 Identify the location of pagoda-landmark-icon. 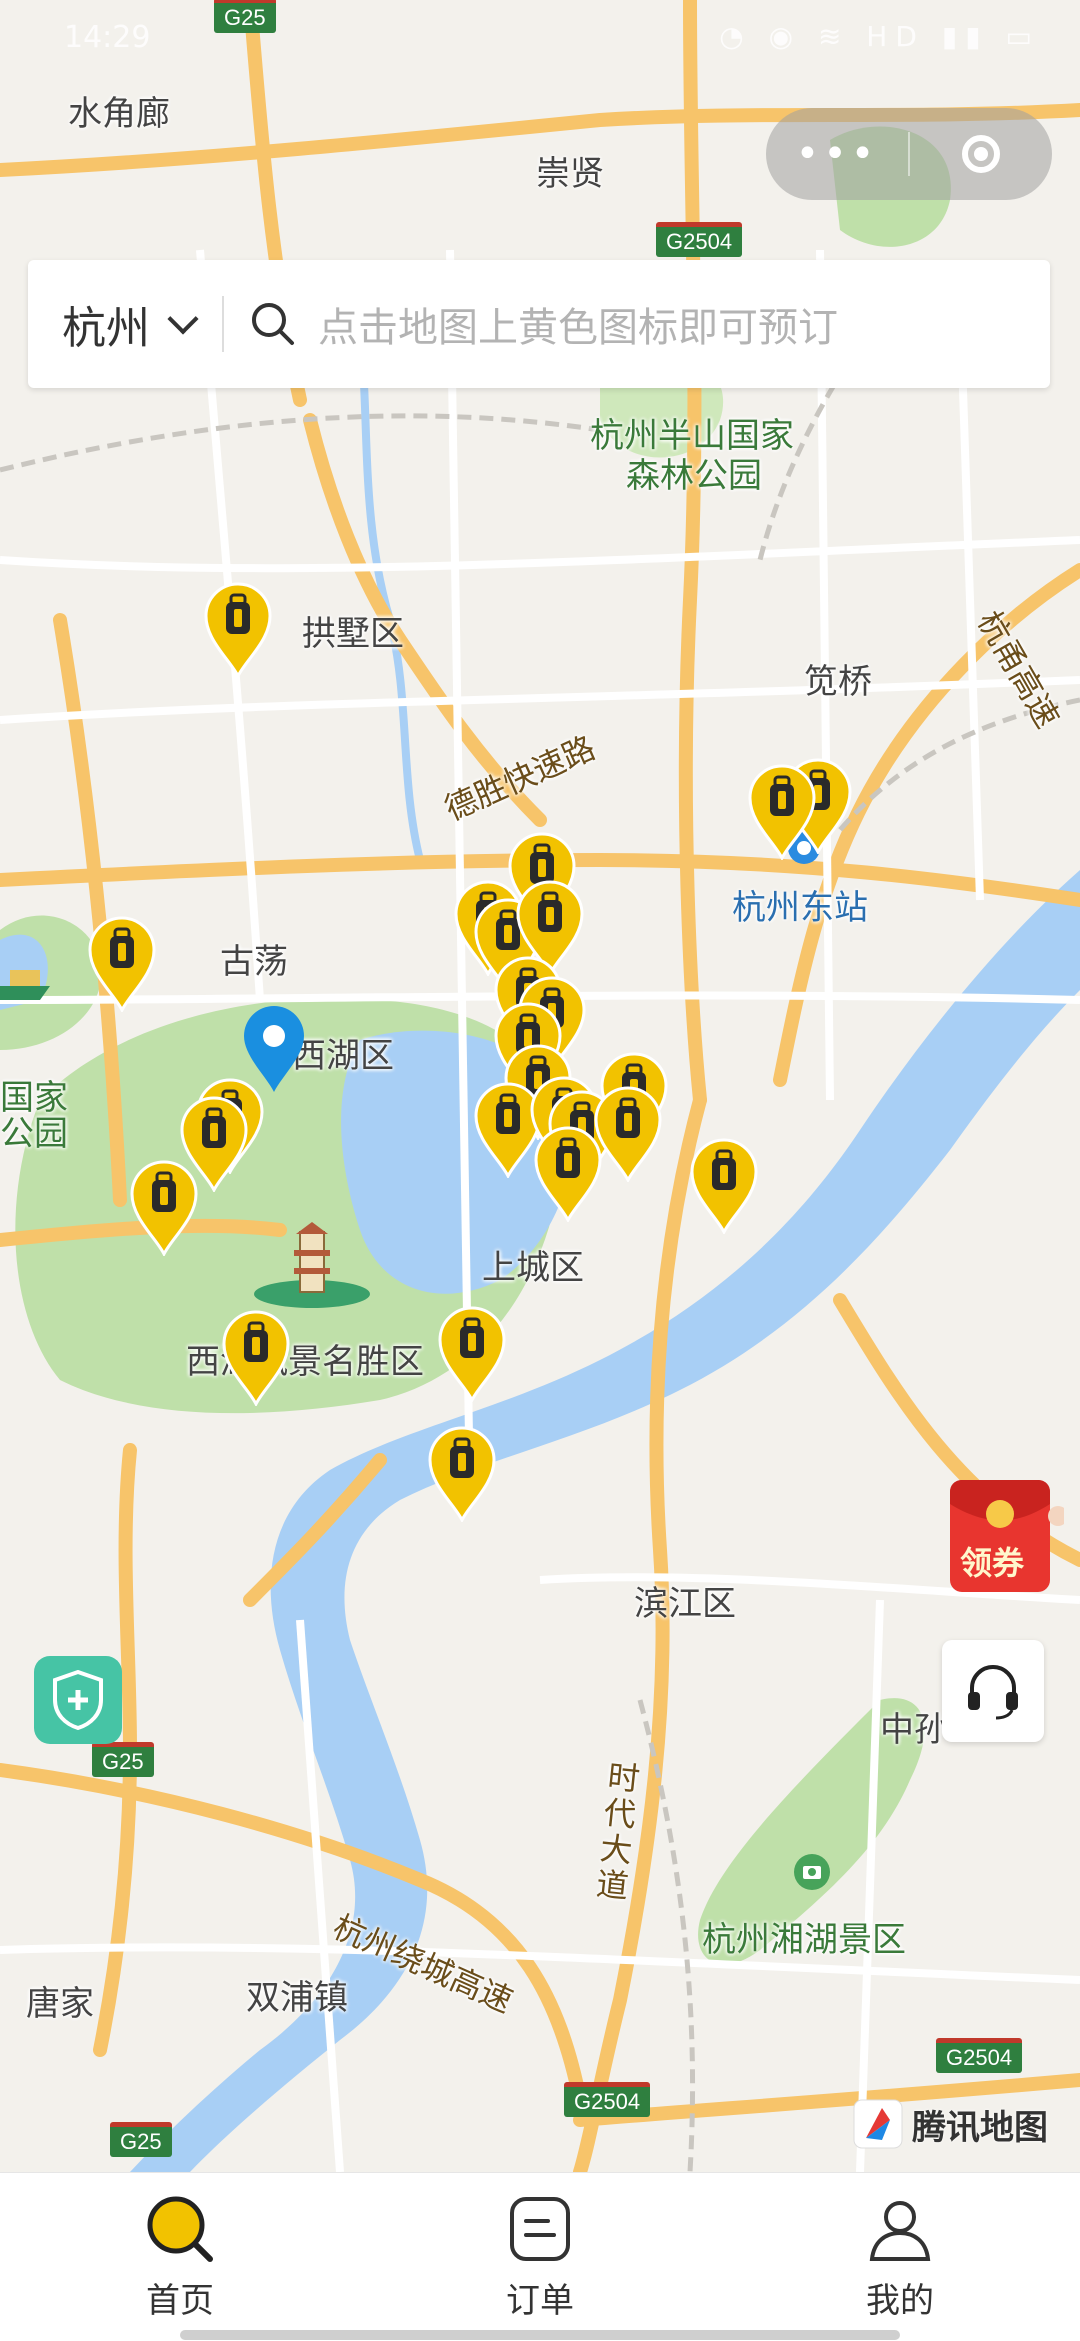
(312, 1265).